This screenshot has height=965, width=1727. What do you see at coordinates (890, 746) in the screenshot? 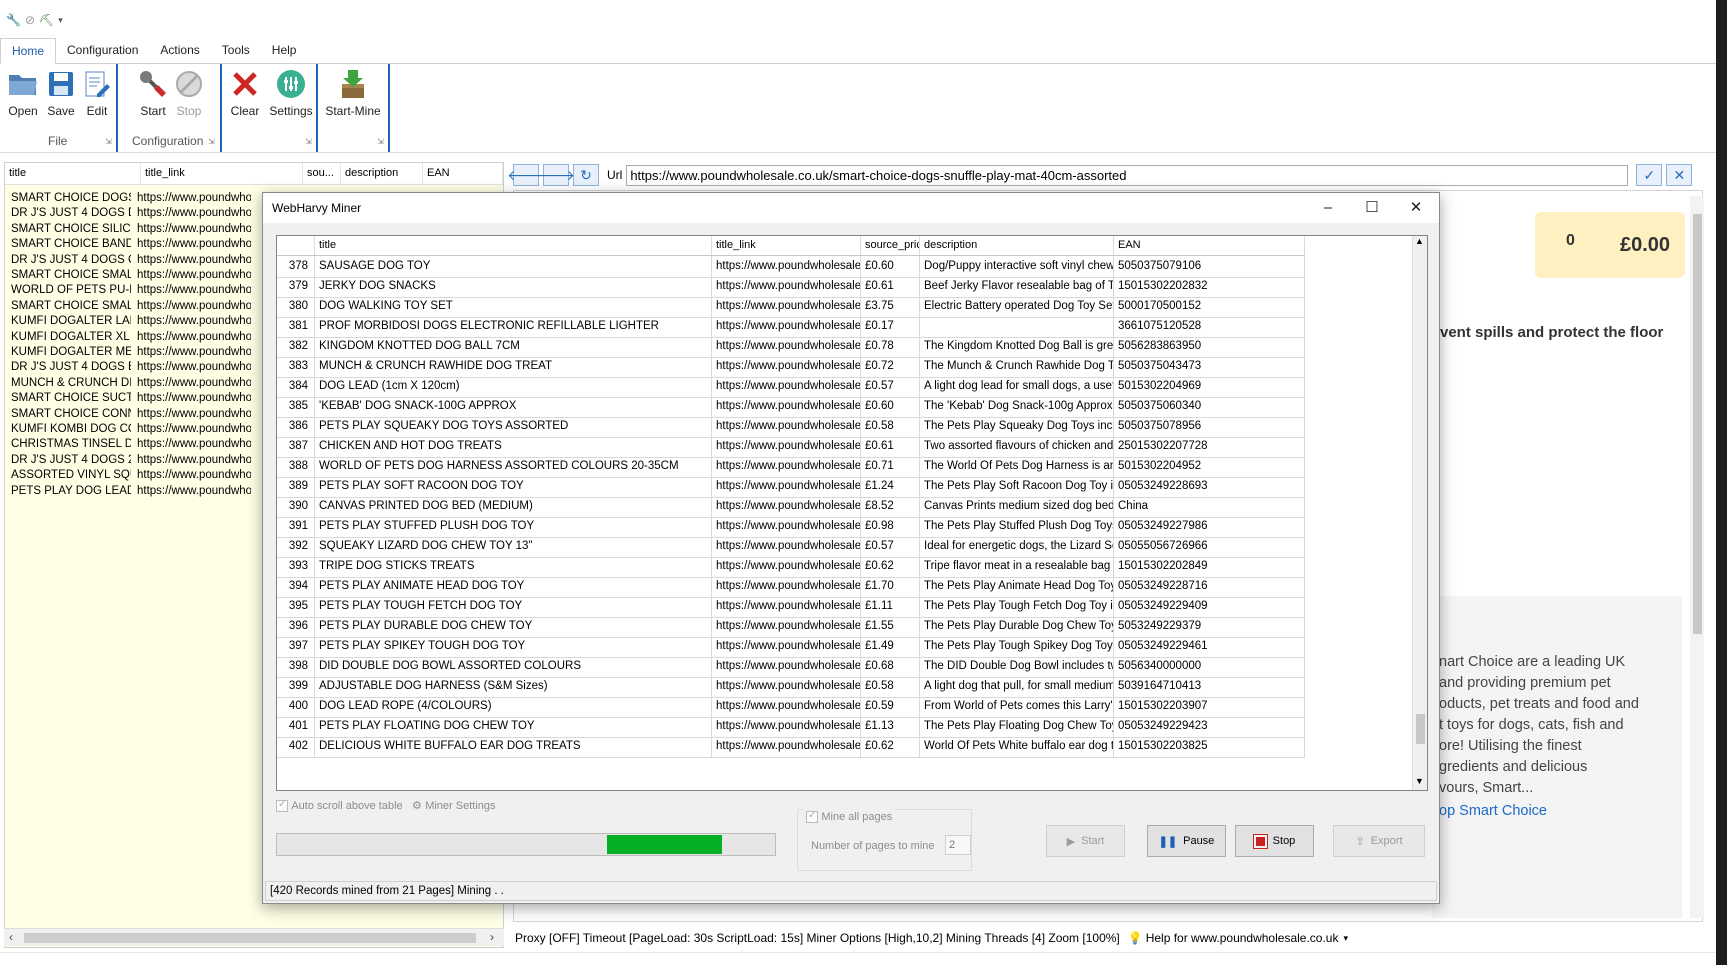
I see `cell-source-price: £0.62` at bounding box center [890, 746].